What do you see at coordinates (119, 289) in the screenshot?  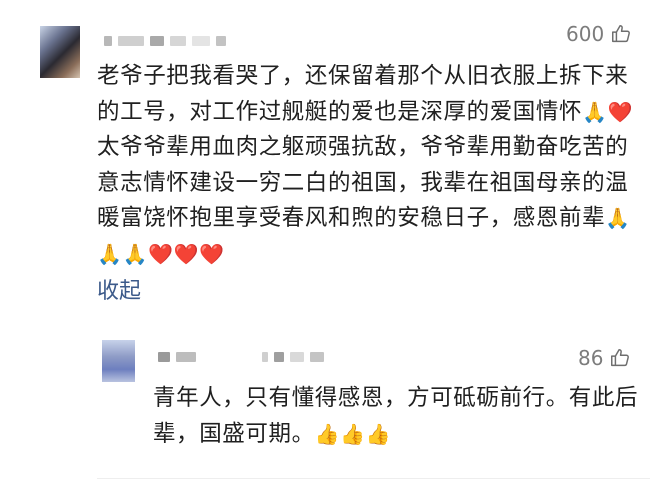 I see `collapse-link: 收起` at bounding box center [119, 289].